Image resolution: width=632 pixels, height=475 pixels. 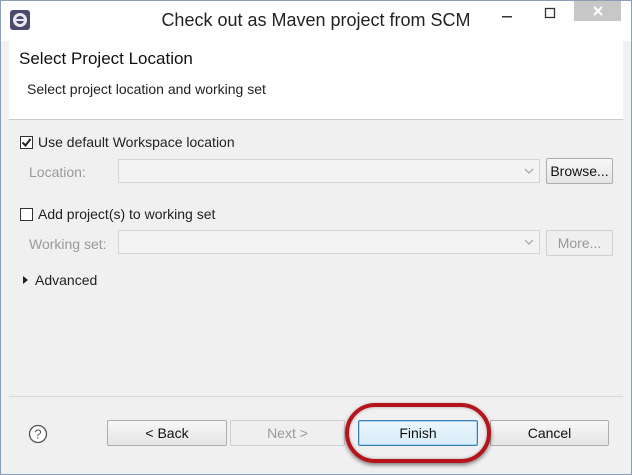 What do you see at coordinates (57, 172) in the screenshot?
I see `location-label: Location:` at bounding box center [57, 172].